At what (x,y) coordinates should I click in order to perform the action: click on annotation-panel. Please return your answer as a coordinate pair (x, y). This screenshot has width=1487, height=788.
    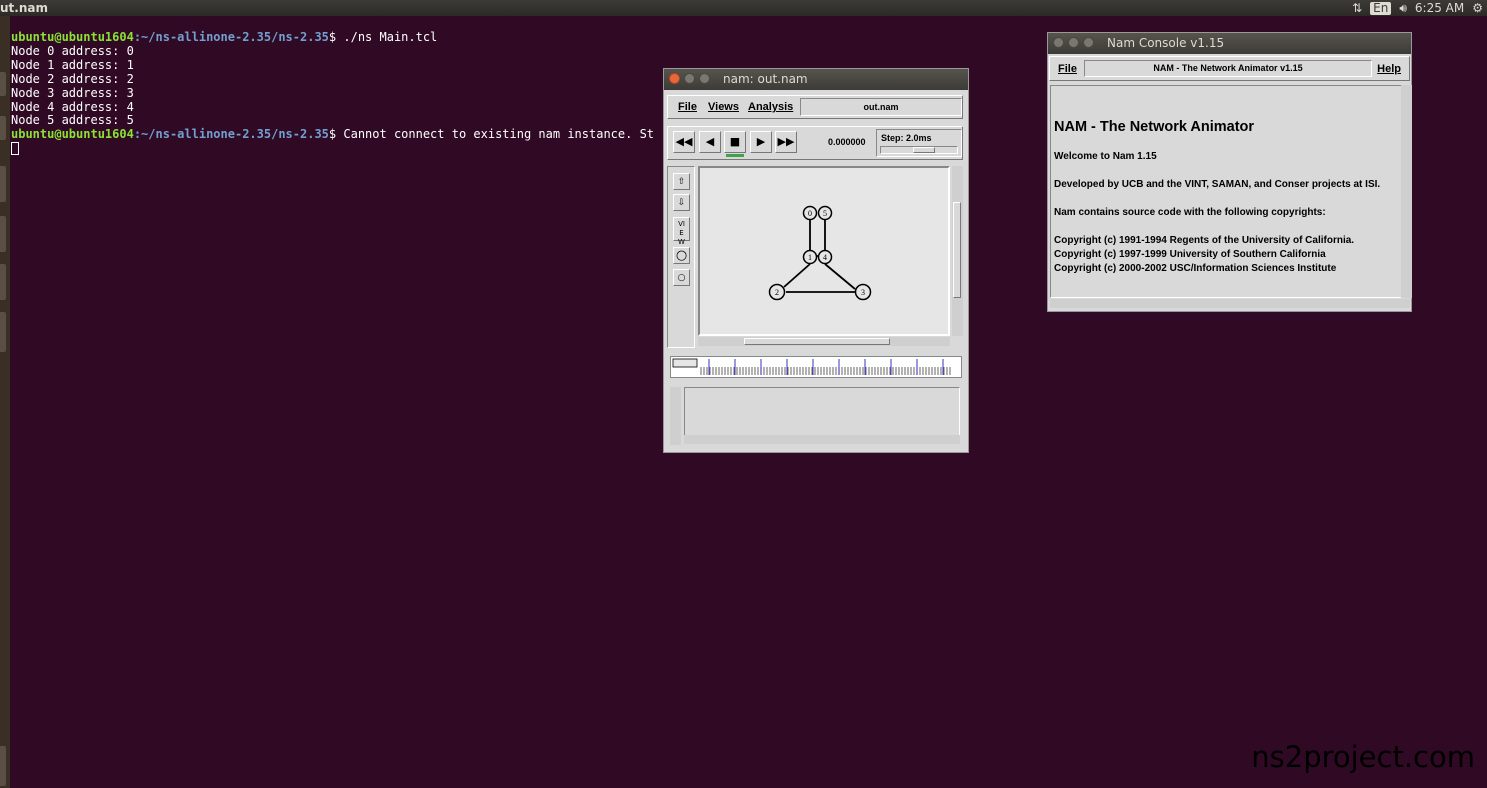
    Looking at the image, I should click on (822, 412).